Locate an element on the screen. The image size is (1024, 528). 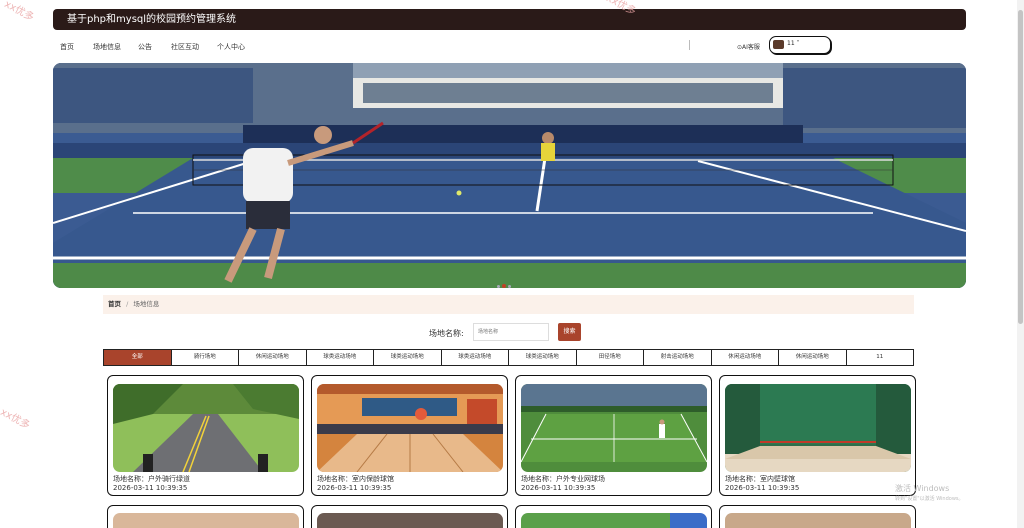
breadcrumb-home: 首页 is located at coordinates (114, 304).